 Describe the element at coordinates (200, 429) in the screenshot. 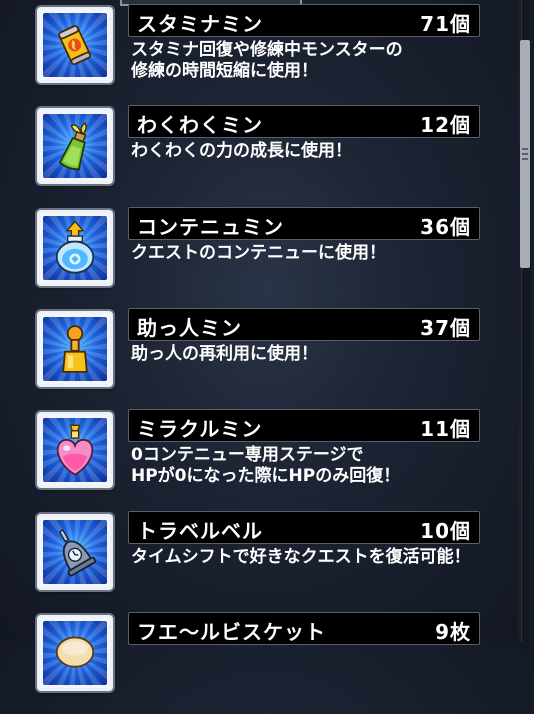

I see `item-name: ミラクルミン` at that location.